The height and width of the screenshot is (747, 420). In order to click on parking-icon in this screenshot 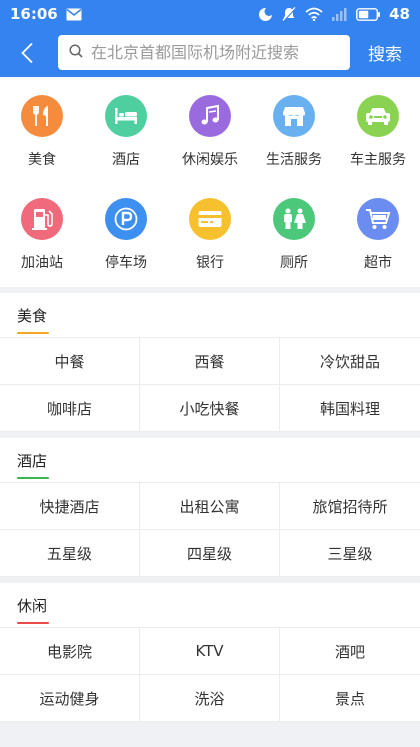, I will do `click(126, 219)`.